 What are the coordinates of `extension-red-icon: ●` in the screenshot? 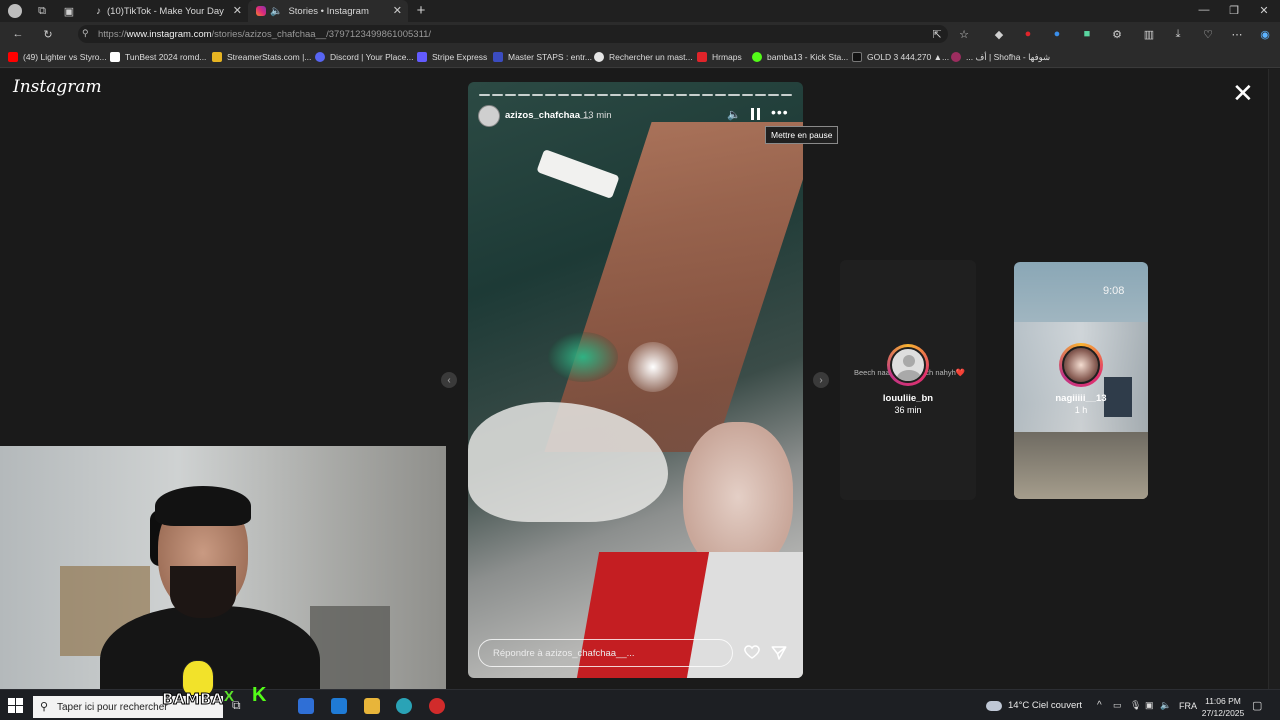 It's located at (1028, 34).